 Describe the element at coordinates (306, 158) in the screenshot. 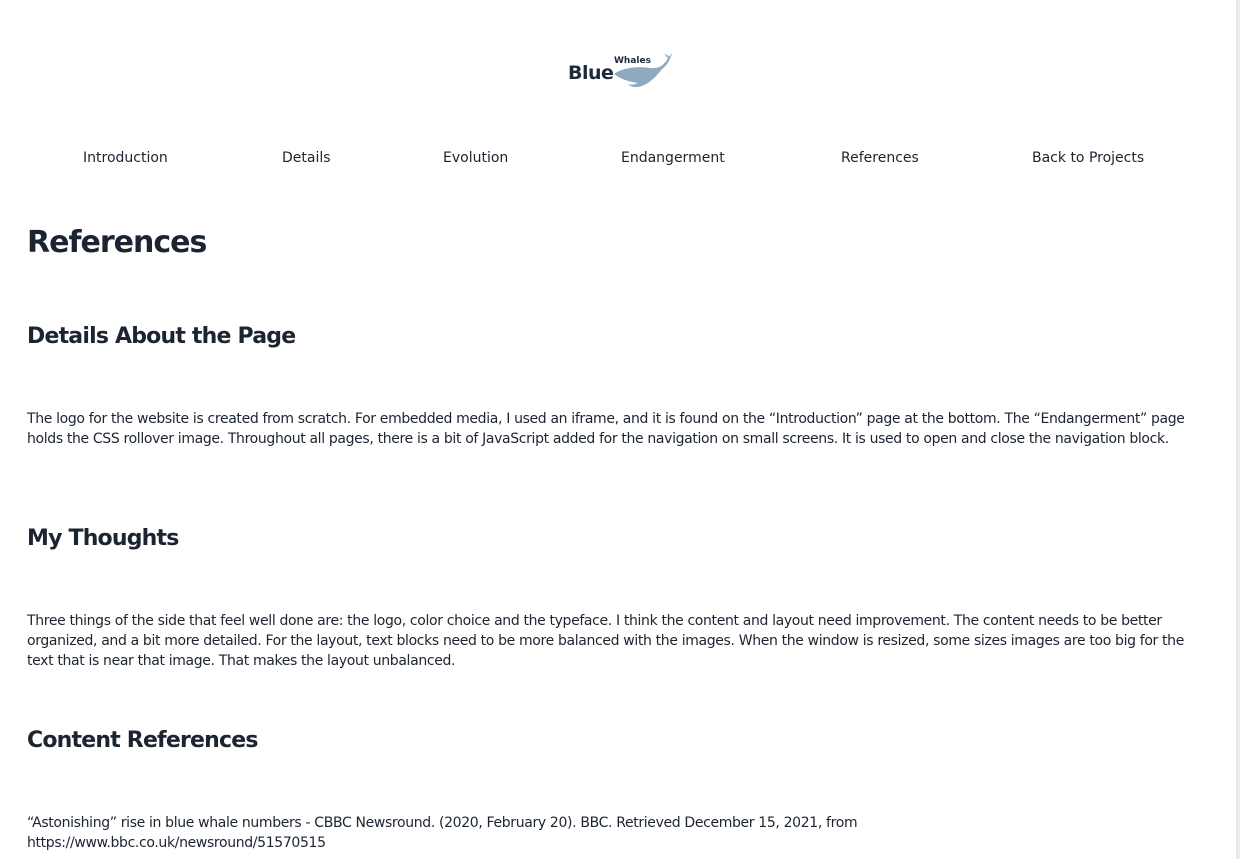

I see `nav-link-details: Details` at that location.